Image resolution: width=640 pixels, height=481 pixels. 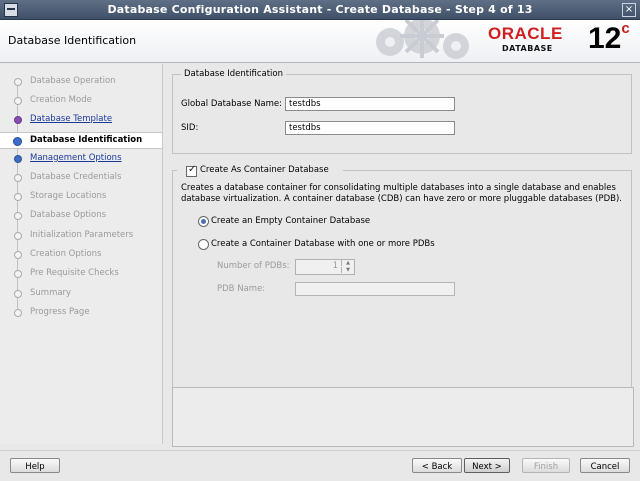 I want to click on radio-container-with-pdbs, so click(x=203, y=244).